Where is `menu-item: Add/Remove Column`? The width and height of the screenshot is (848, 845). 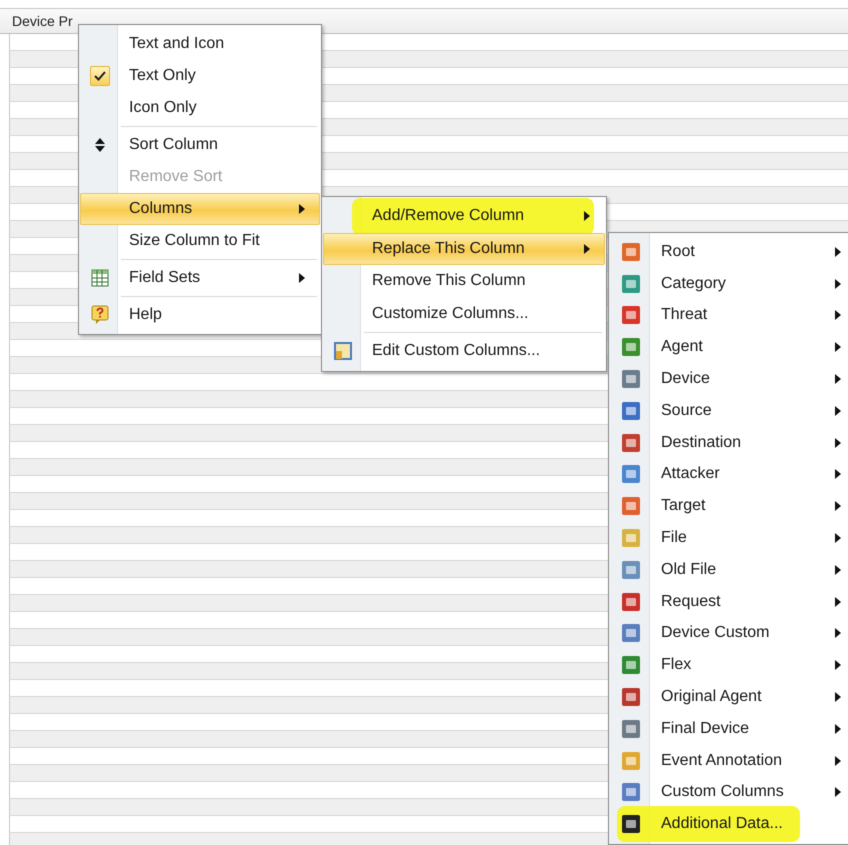
menu-item: Add/Remove Column is located at coordinates (464, 216).